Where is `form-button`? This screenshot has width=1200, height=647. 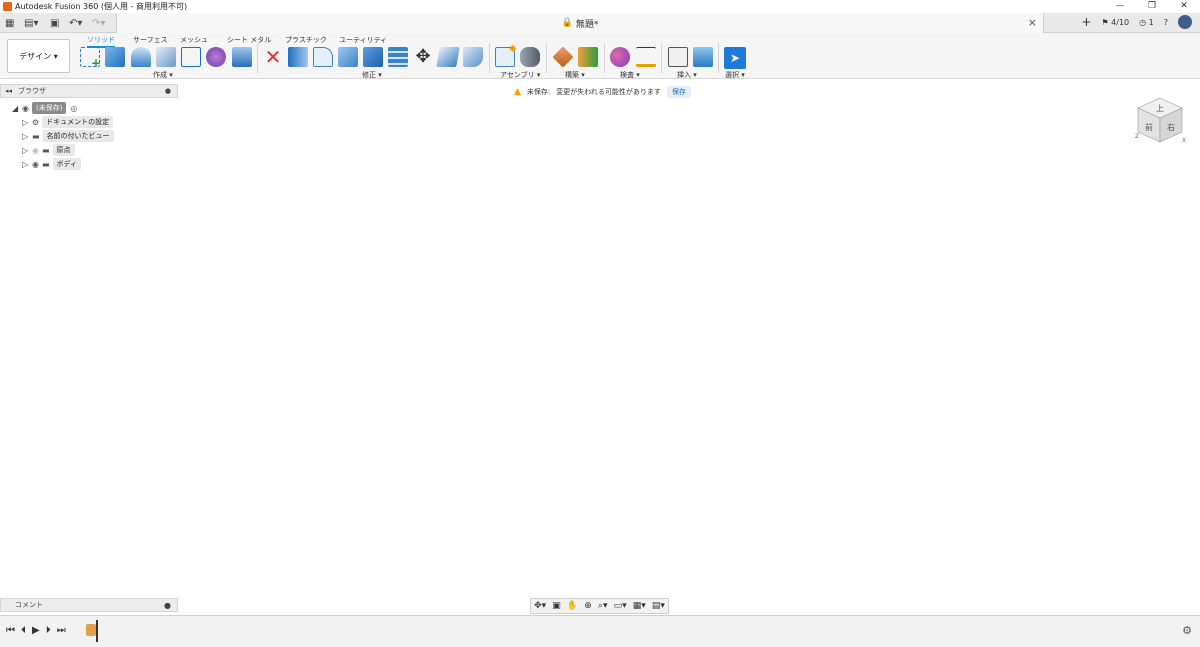 form-button is located at coordinates (216, 57).